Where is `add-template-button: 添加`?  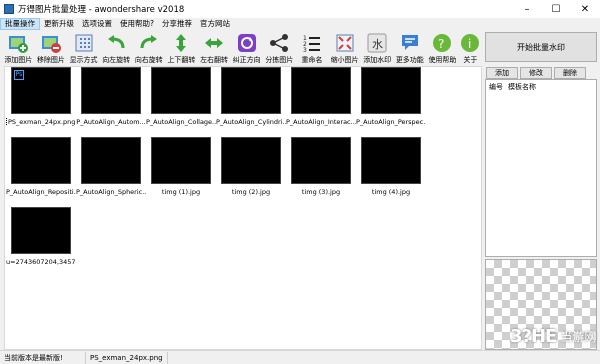 add-template-button: 添加 is located at coordinates (502, 73).